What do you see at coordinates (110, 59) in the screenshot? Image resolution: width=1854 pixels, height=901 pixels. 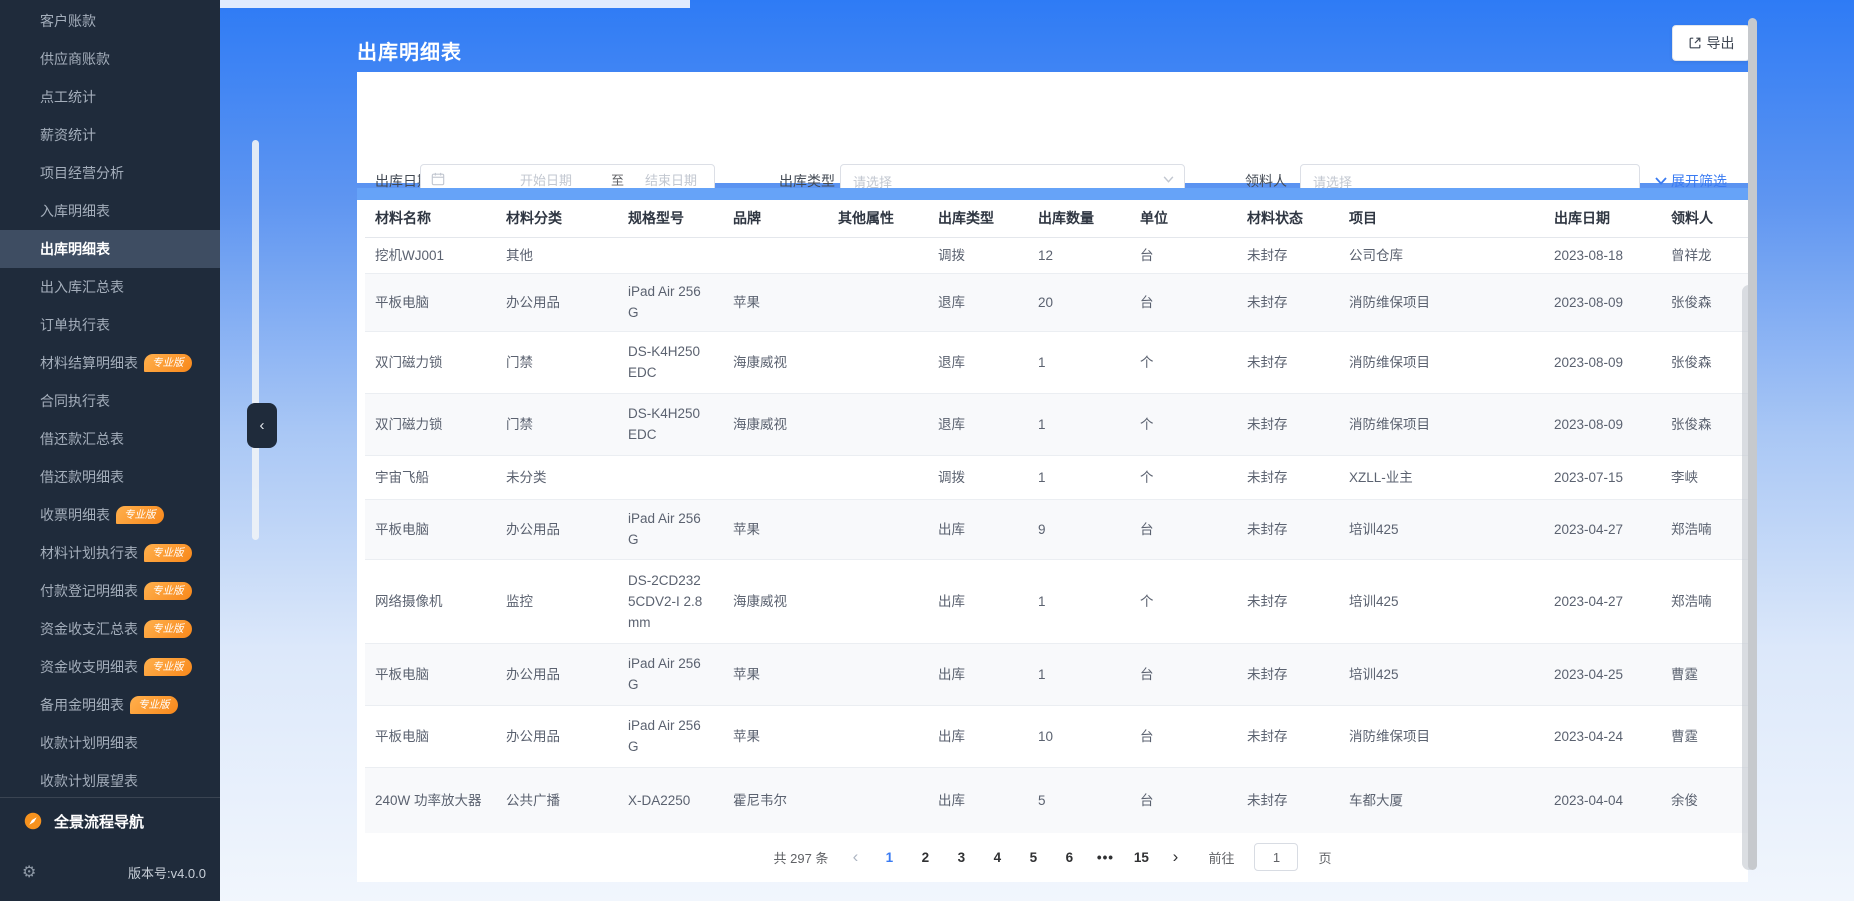 I see `sidebar-item: 供应商账款` at bounding box center [110, 59].